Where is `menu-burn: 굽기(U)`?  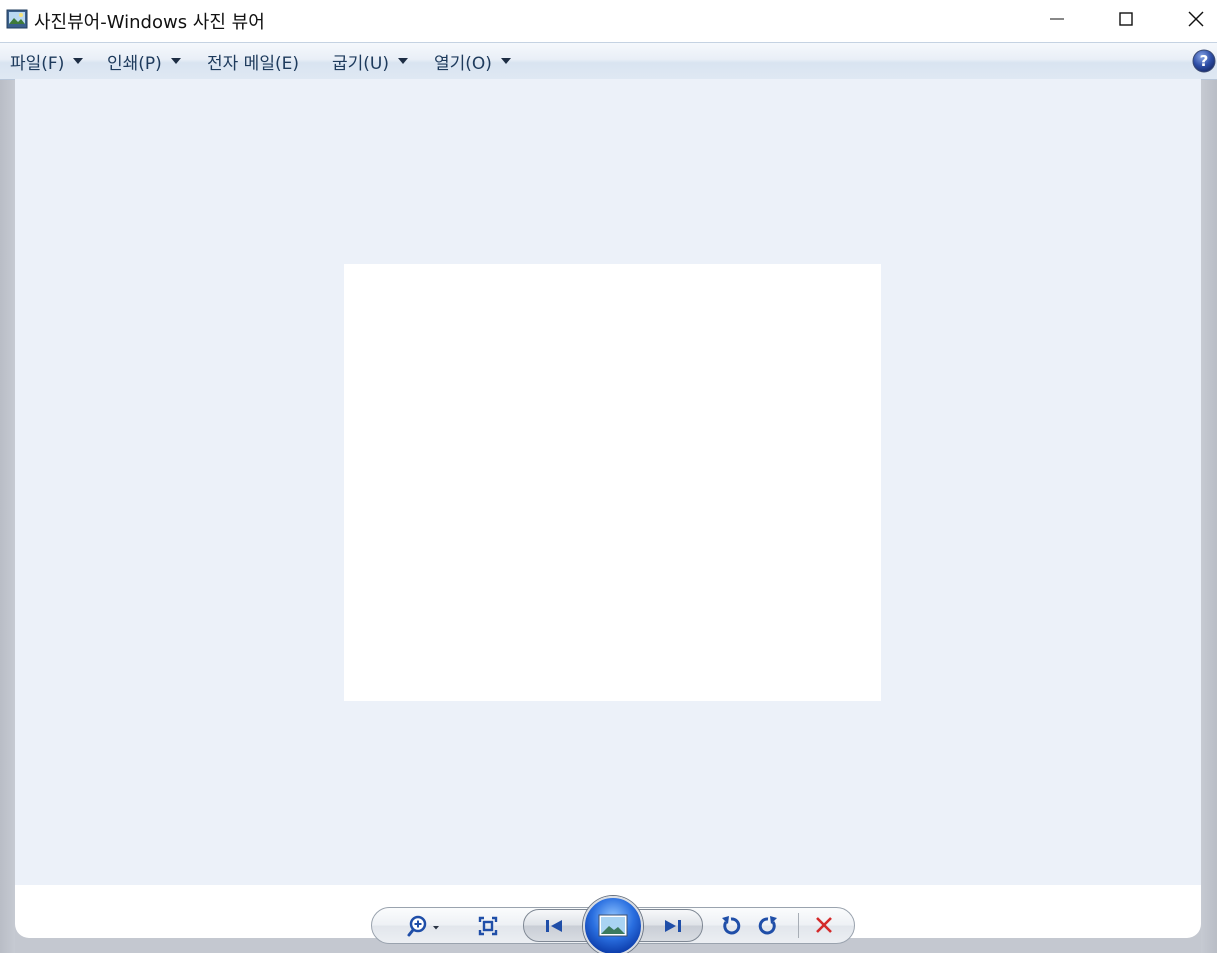 menu-burn: 굽기(U) is located at coordinates (370, 62).